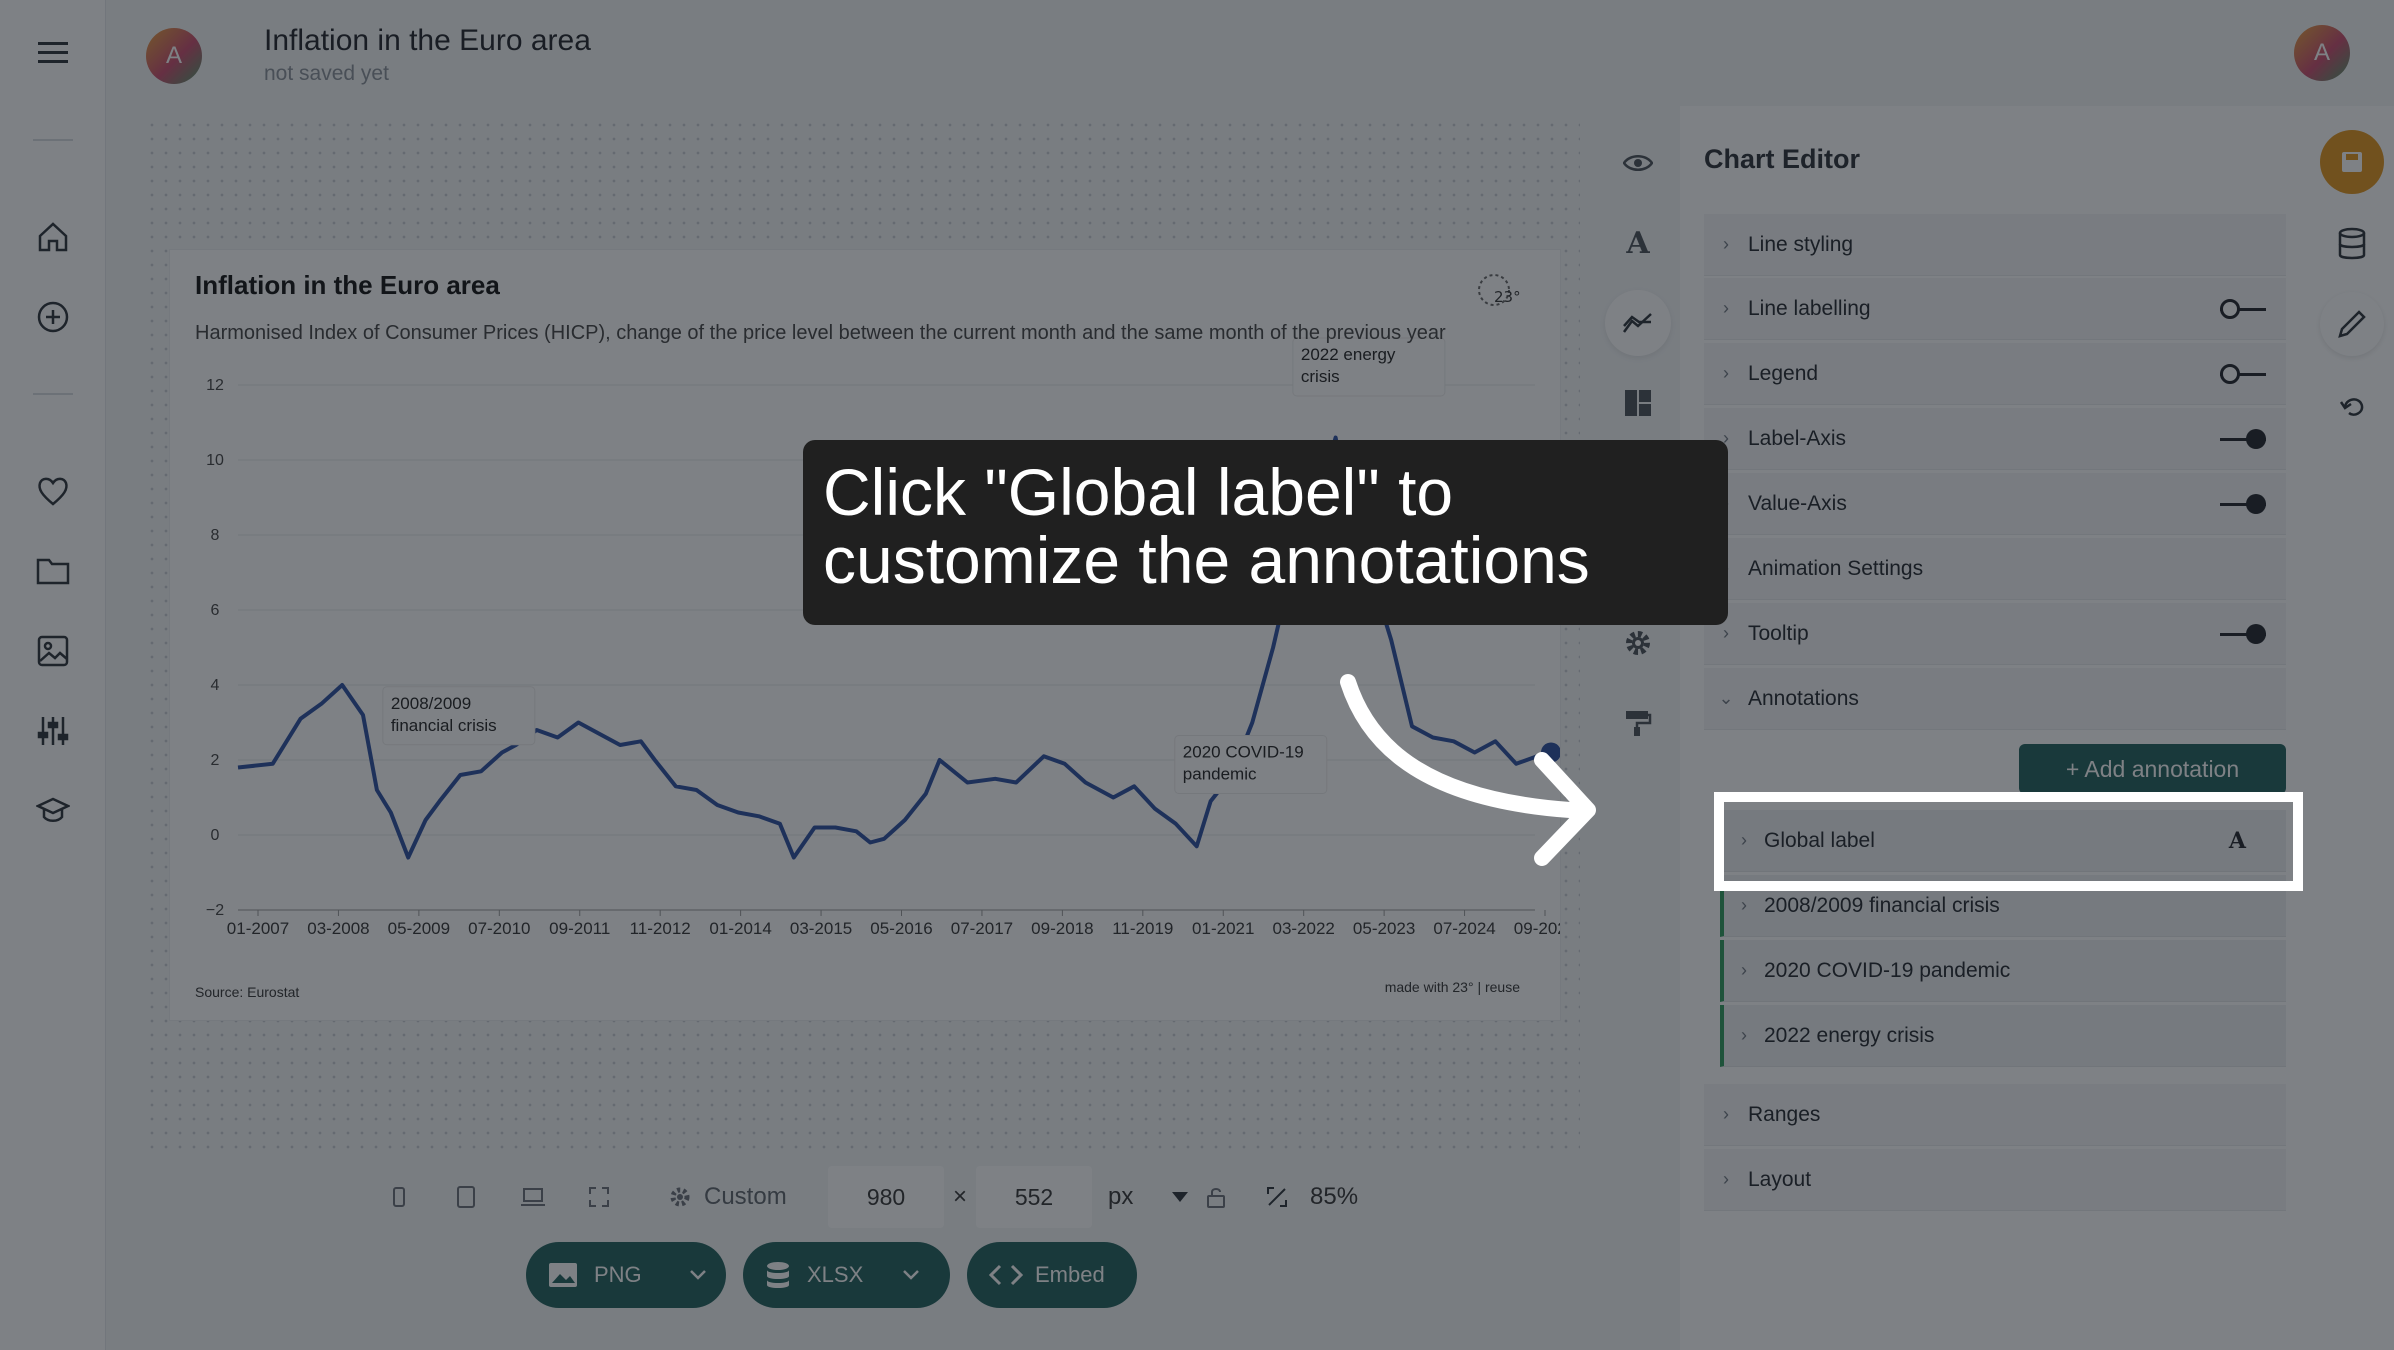  I want to click on section-label: Legend, so click(1783, 373).